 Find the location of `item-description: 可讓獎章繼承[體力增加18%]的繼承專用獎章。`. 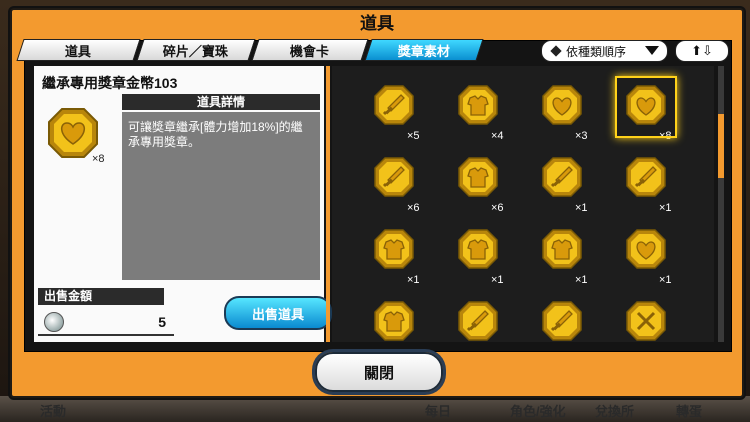

item-description: 可讓獎章繼承[體力增加18%]的繼承專用獎章。 is located at coordinates (221, 196).